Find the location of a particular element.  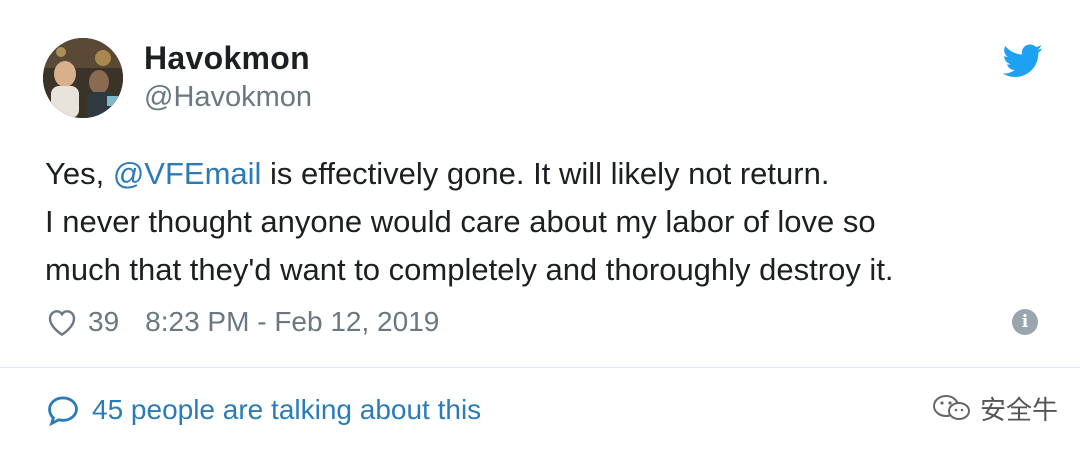

author-display-name: Havokmon is located at coordinates (227, 58).